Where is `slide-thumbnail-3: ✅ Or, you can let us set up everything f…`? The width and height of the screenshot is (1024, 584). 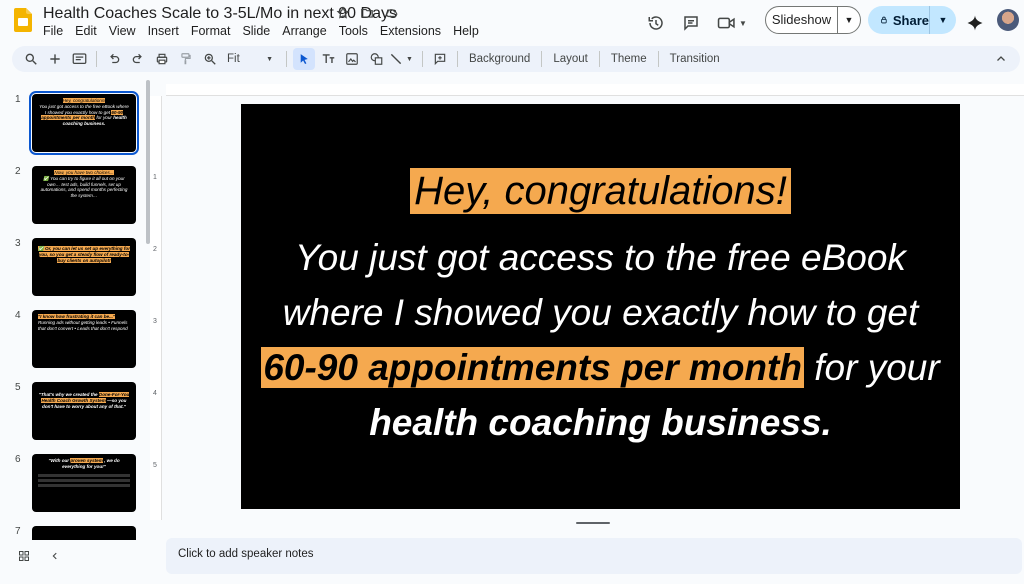
slide-thumbnail-3: ✅ Or, you can let us set up everything f… is located at coordinates (84, 267).